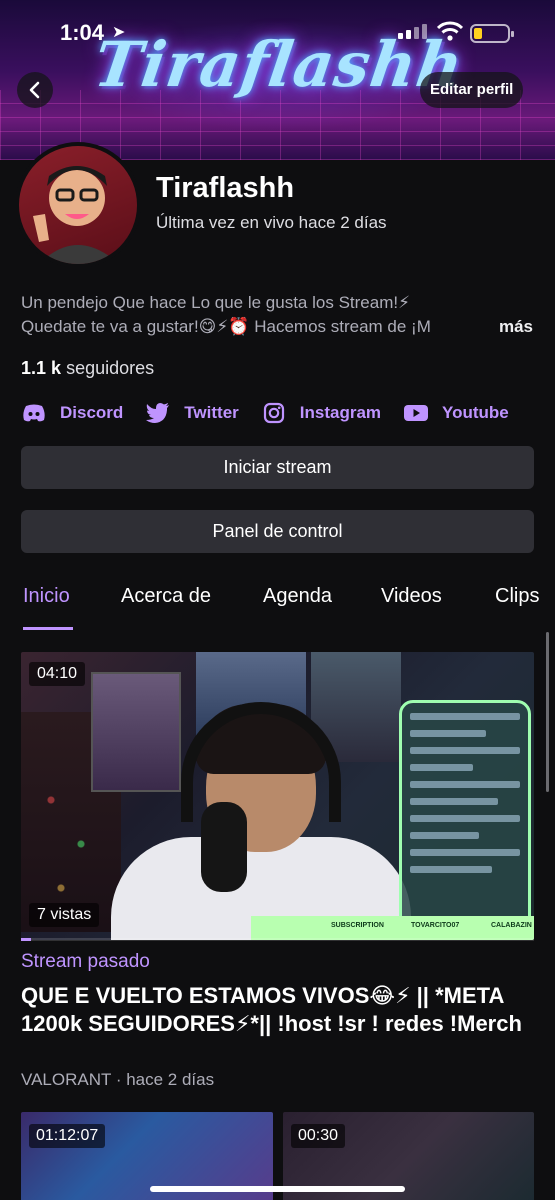 The height and width of the screenshot is (1200, 555). What do you see at coordinates (475, 412) in the screenshot?
I see `social-label: Youtube` at bounding box center [475, 412].